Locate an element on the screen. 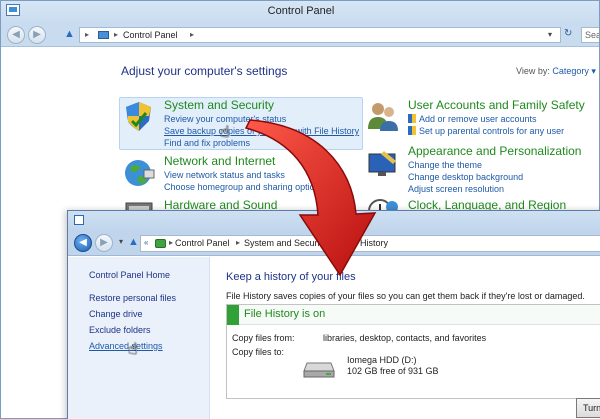 This screenshot has height=419, width=600. control-panel-titlebar: Control Panel is located at coordinates (300, 12).